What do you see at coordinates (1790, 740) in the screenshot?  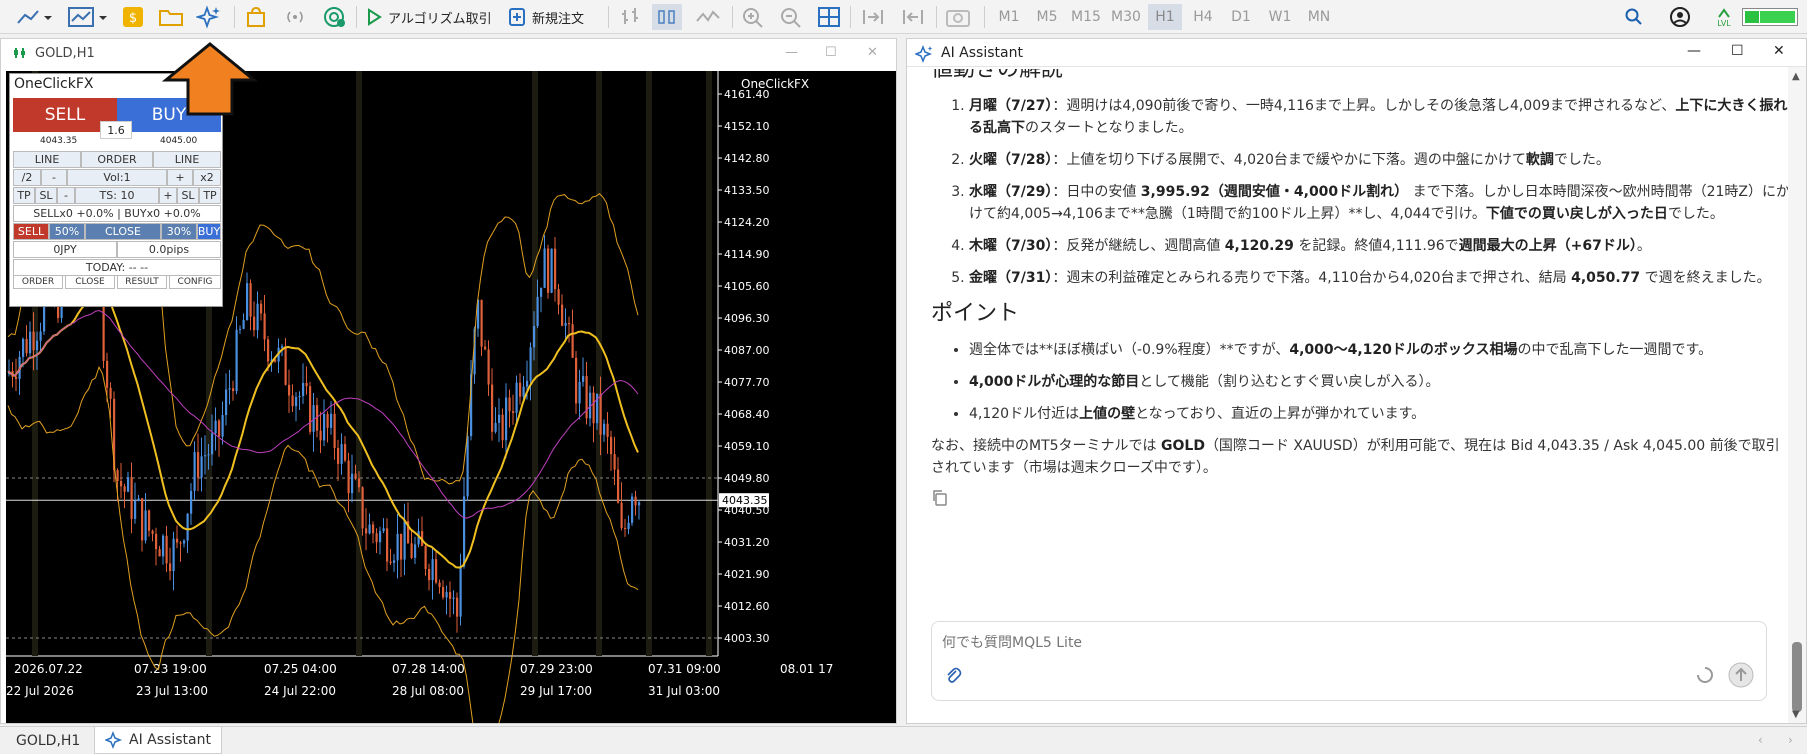 I see `tab-scroll-right-icon: ›` at bounding box center [1790, 740].